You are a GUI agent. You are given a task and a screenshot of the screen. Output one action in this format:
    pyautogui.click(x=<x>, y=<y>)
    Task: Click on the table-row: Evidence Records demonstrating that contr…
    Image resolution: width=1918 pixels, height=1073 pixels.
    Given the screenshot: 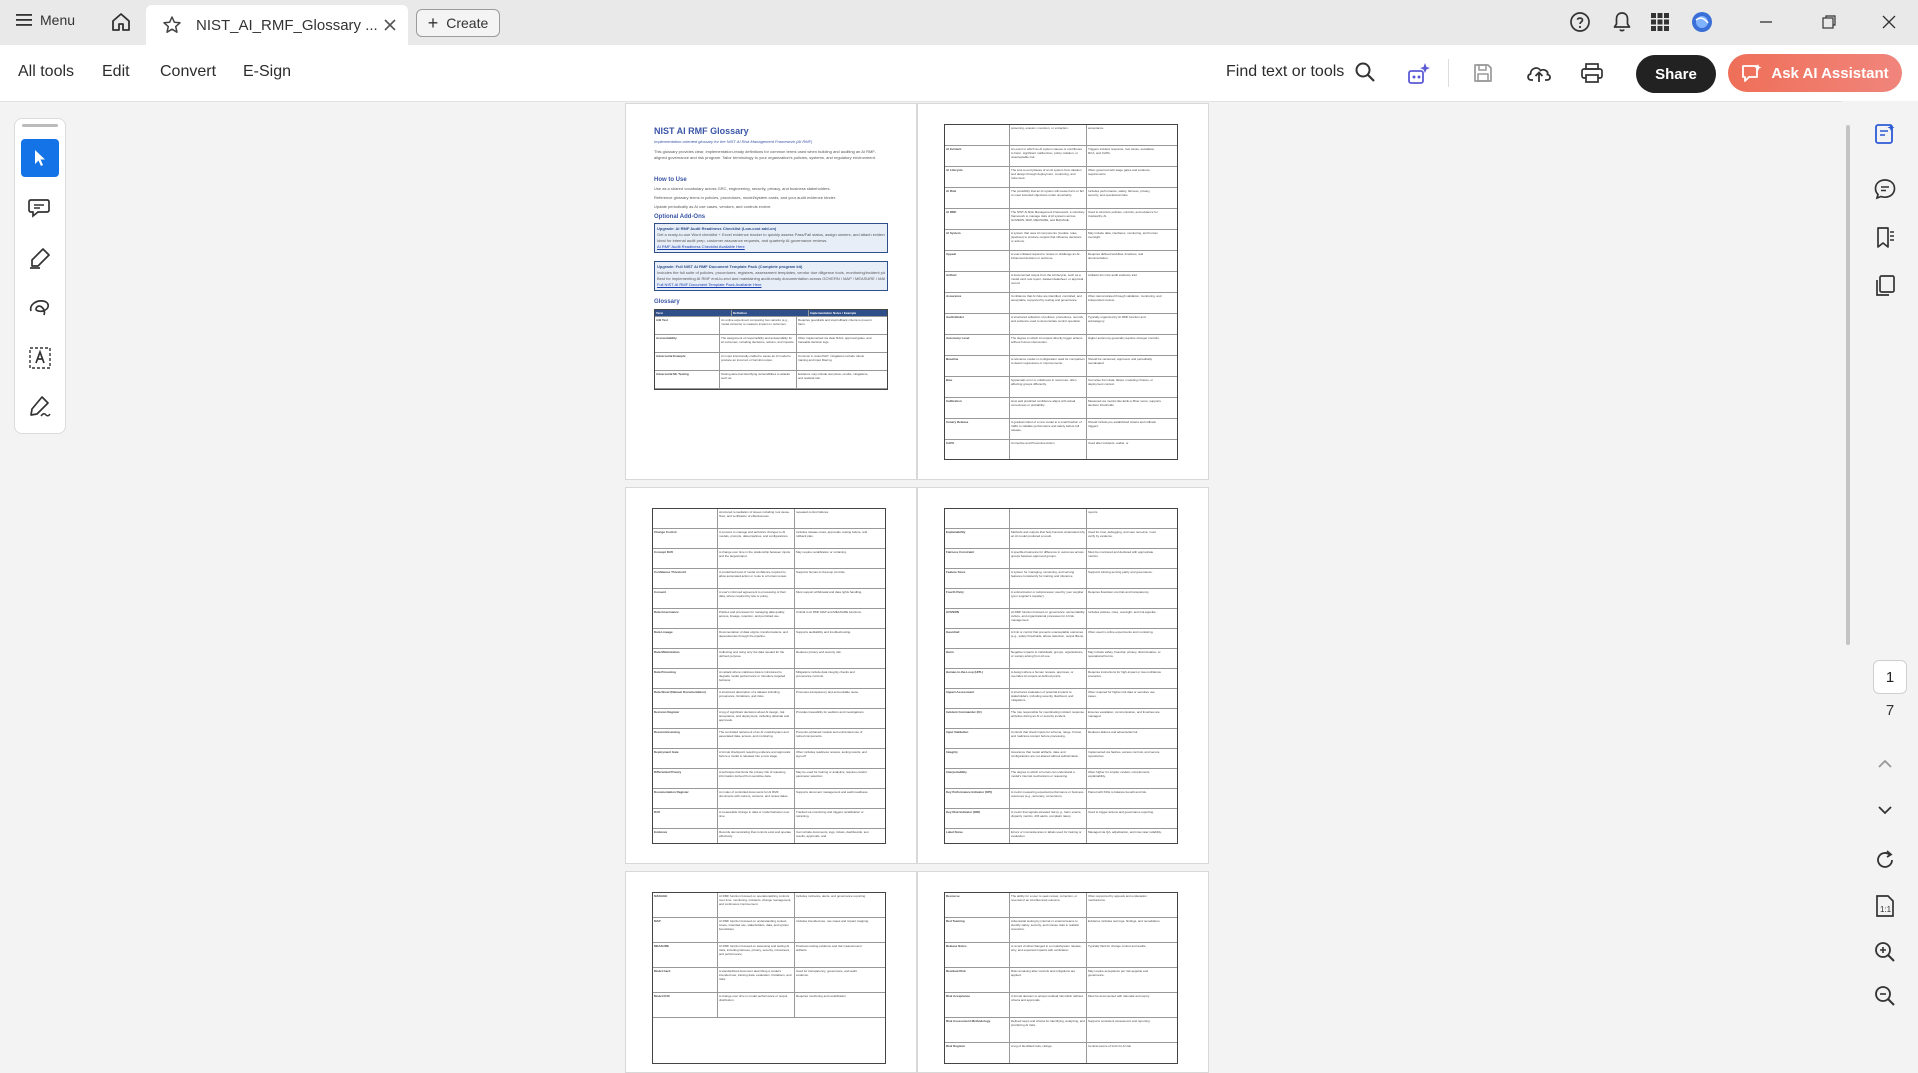 What is the action you would take?
    pyautogui.click(x=769, y=836)
    